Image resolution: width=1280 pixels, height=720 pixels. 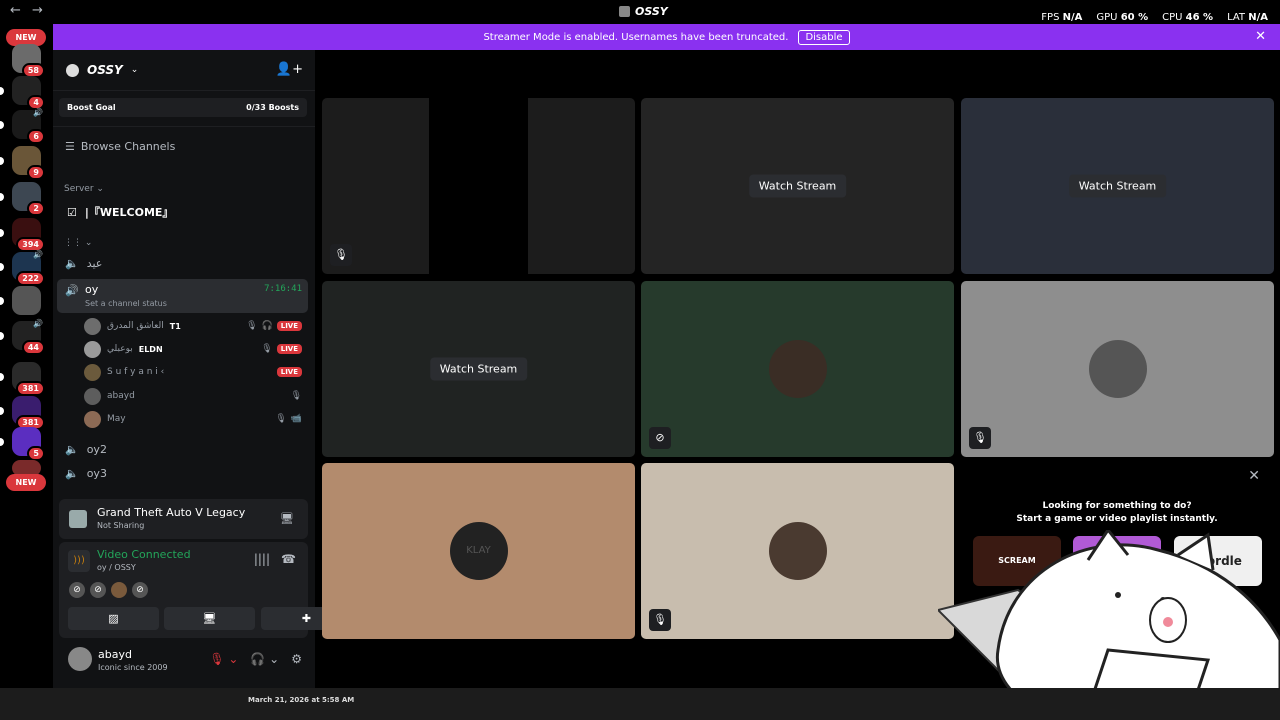 I want to click on boost-label: Boost Goal, so click(x=91, y=107).